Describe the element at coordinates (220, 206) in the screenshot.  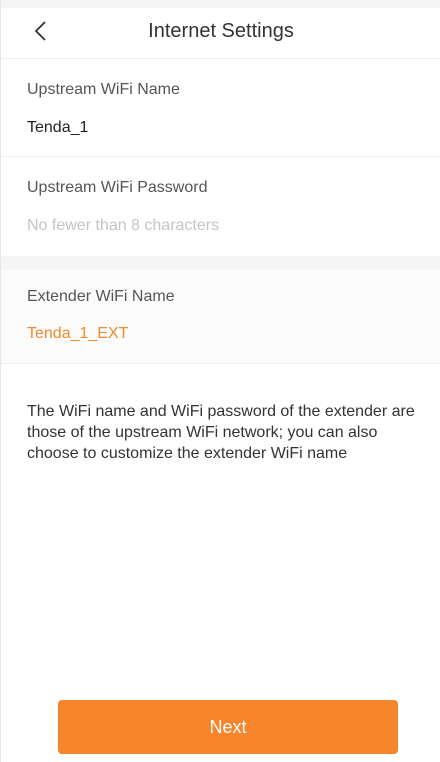
I see `upstream-wifi-password-section: Upstream WiFi Password` at that location.